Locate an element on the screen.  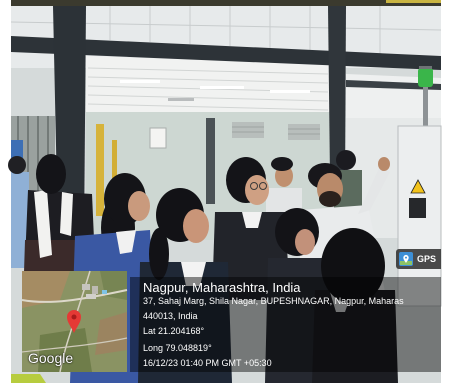
raised-hand is located at coordinates (384, 164).